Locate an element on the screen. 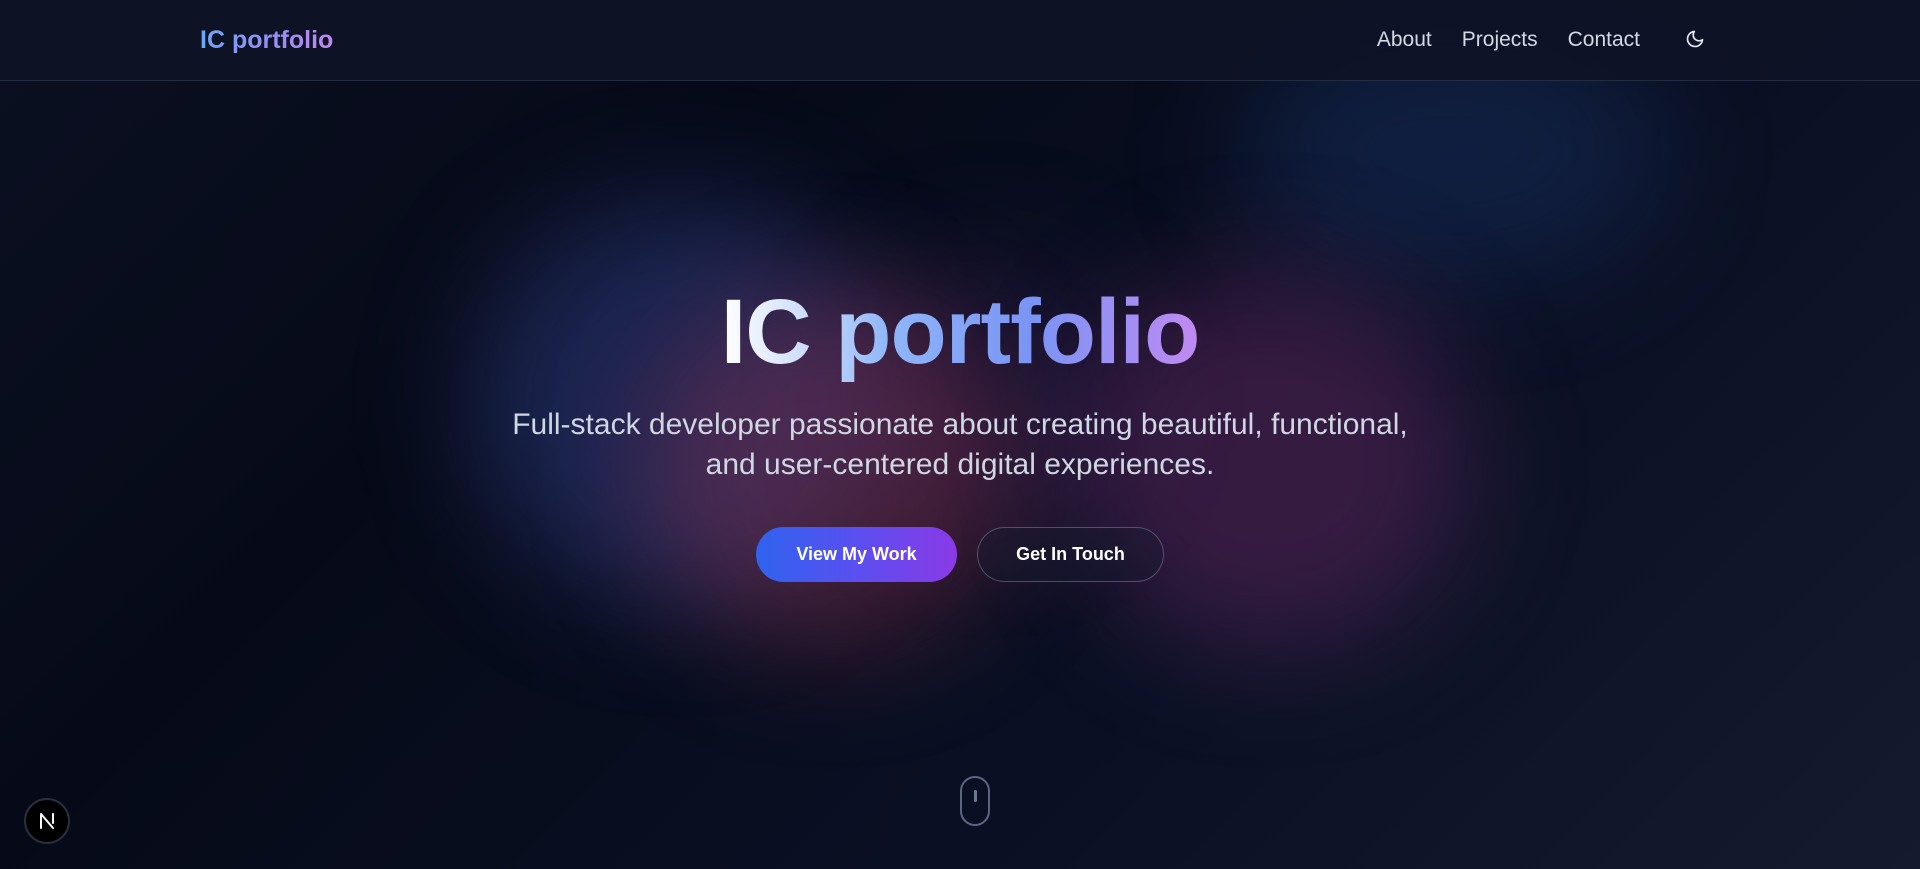  get-in-touch-button: Get In Touch is located at coordinates (1070, 554).